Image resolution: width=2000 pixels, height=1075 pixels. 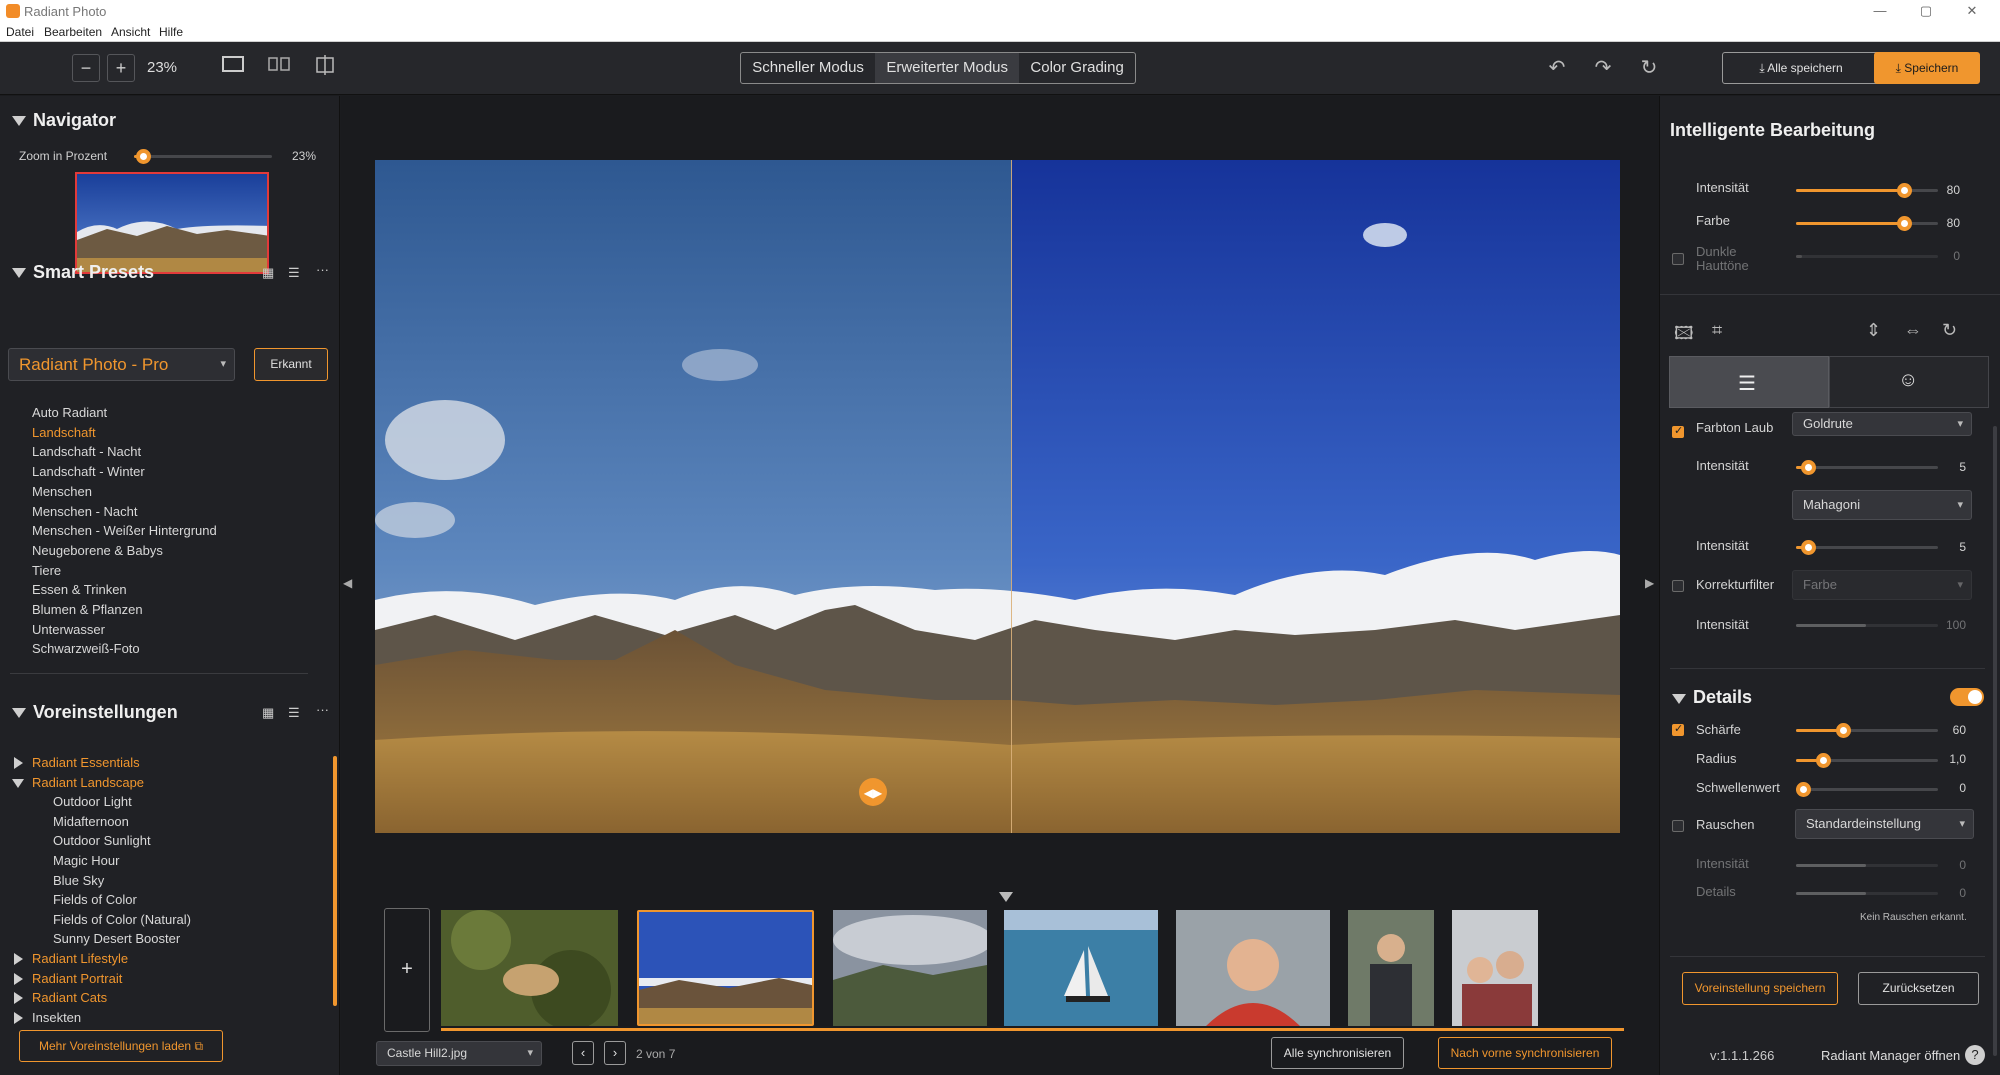 I want to click on smart-preset-item: Blumen & Pflanzen, so click(x=87, y=609).